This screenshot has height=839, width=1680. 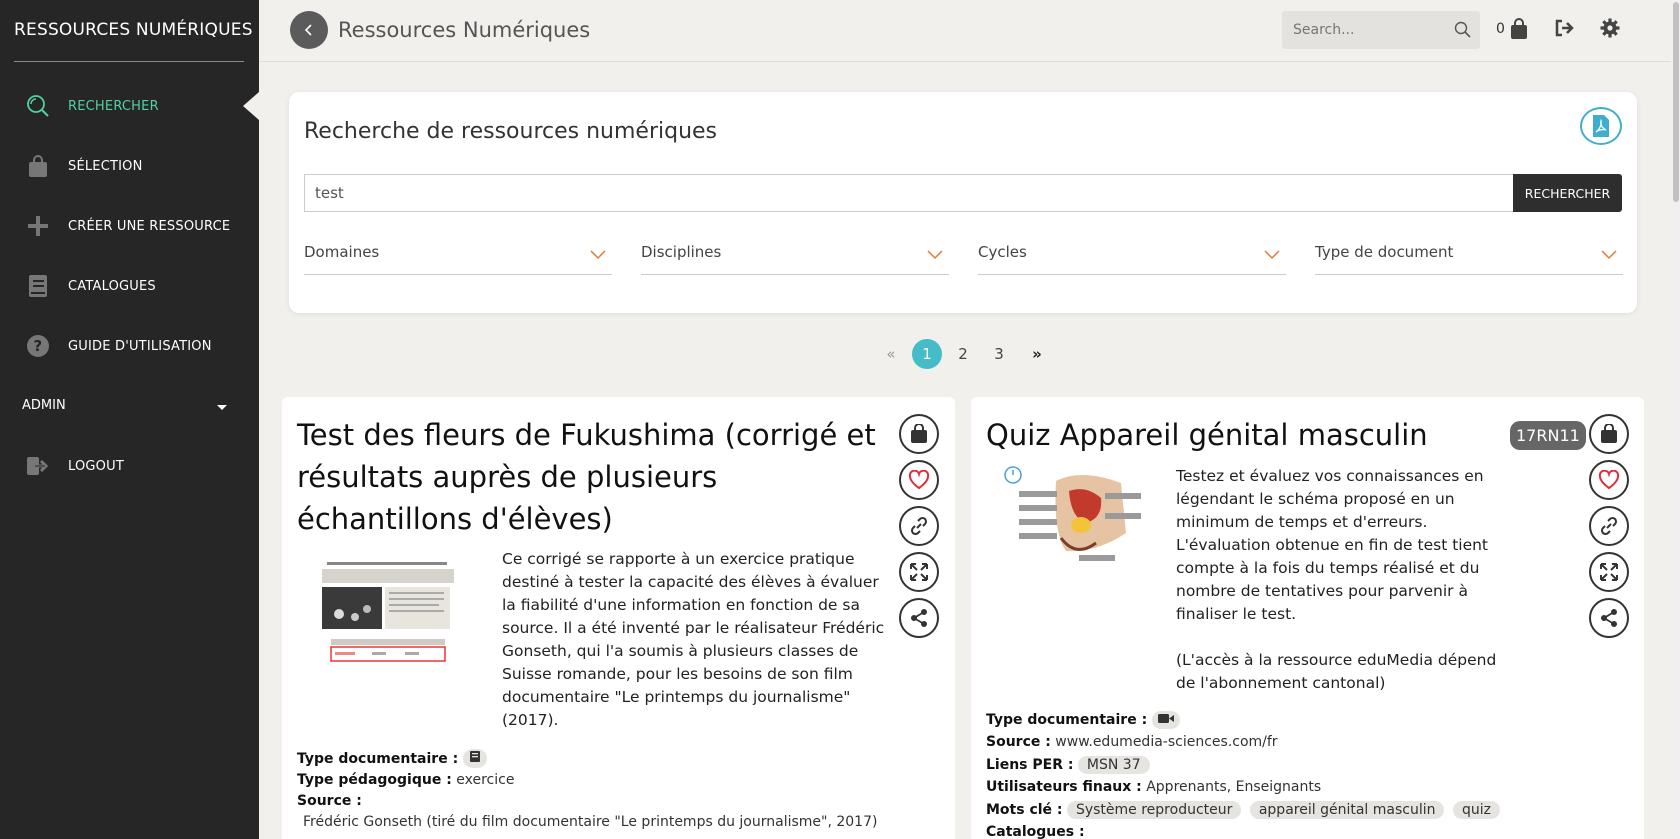 I want to click on sidebar-item-selection: SÉLECTION, so click(x=129, y=166).